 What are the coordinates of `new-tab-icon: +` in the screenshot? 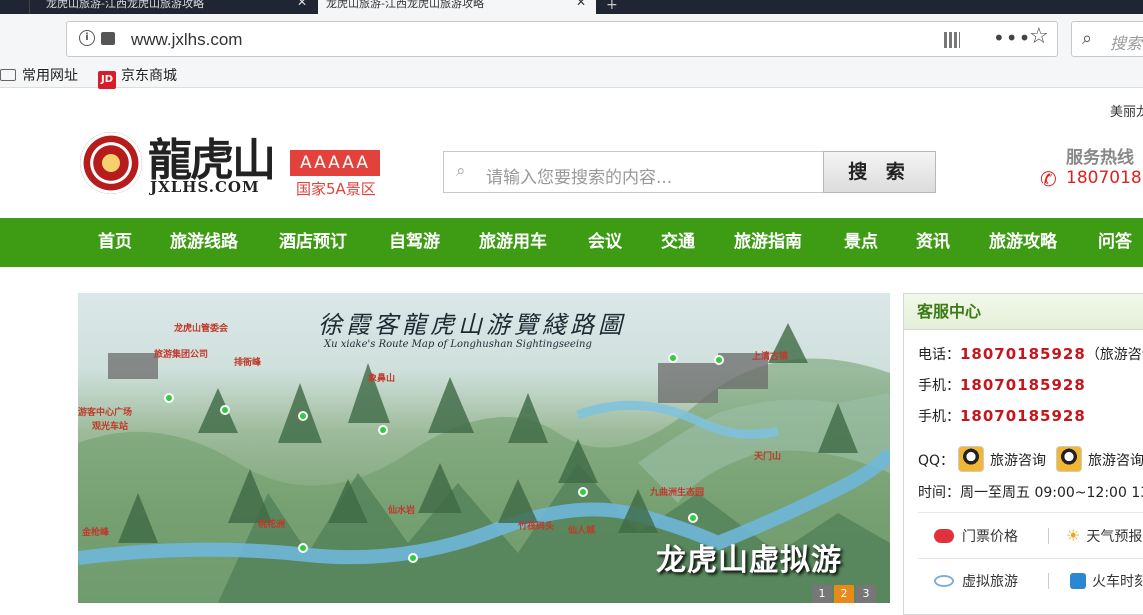 It's located at (612, 6).